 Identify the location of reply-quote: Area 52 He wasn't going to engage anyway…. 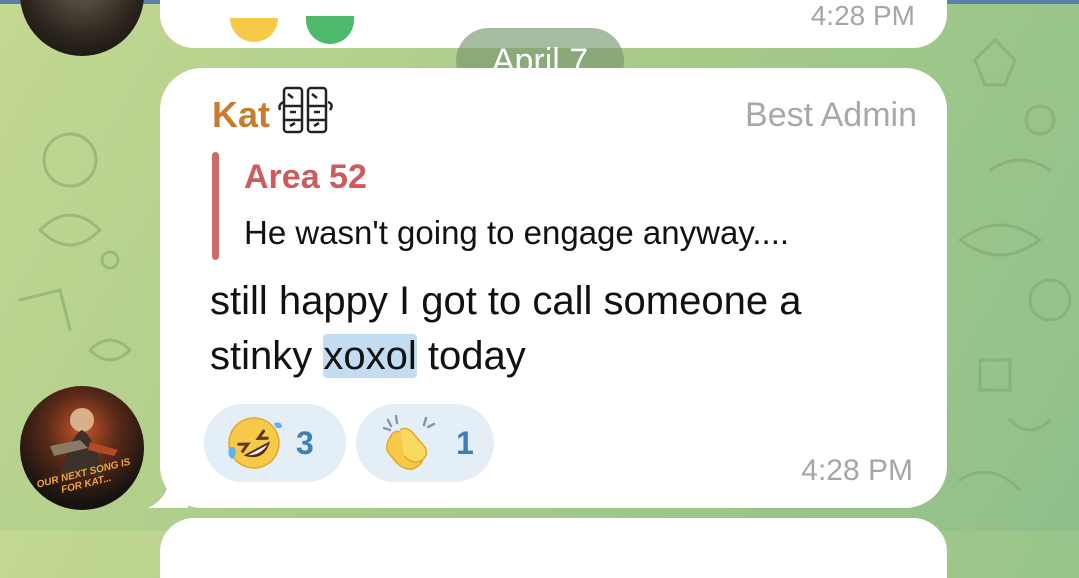
(562, 208).